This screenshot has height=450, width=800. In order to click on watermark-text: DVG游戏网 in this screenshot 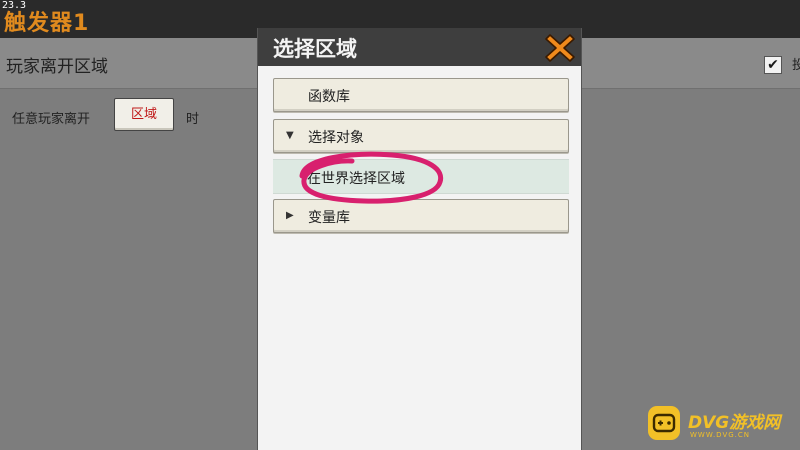, I will do `click(734, 423)`.